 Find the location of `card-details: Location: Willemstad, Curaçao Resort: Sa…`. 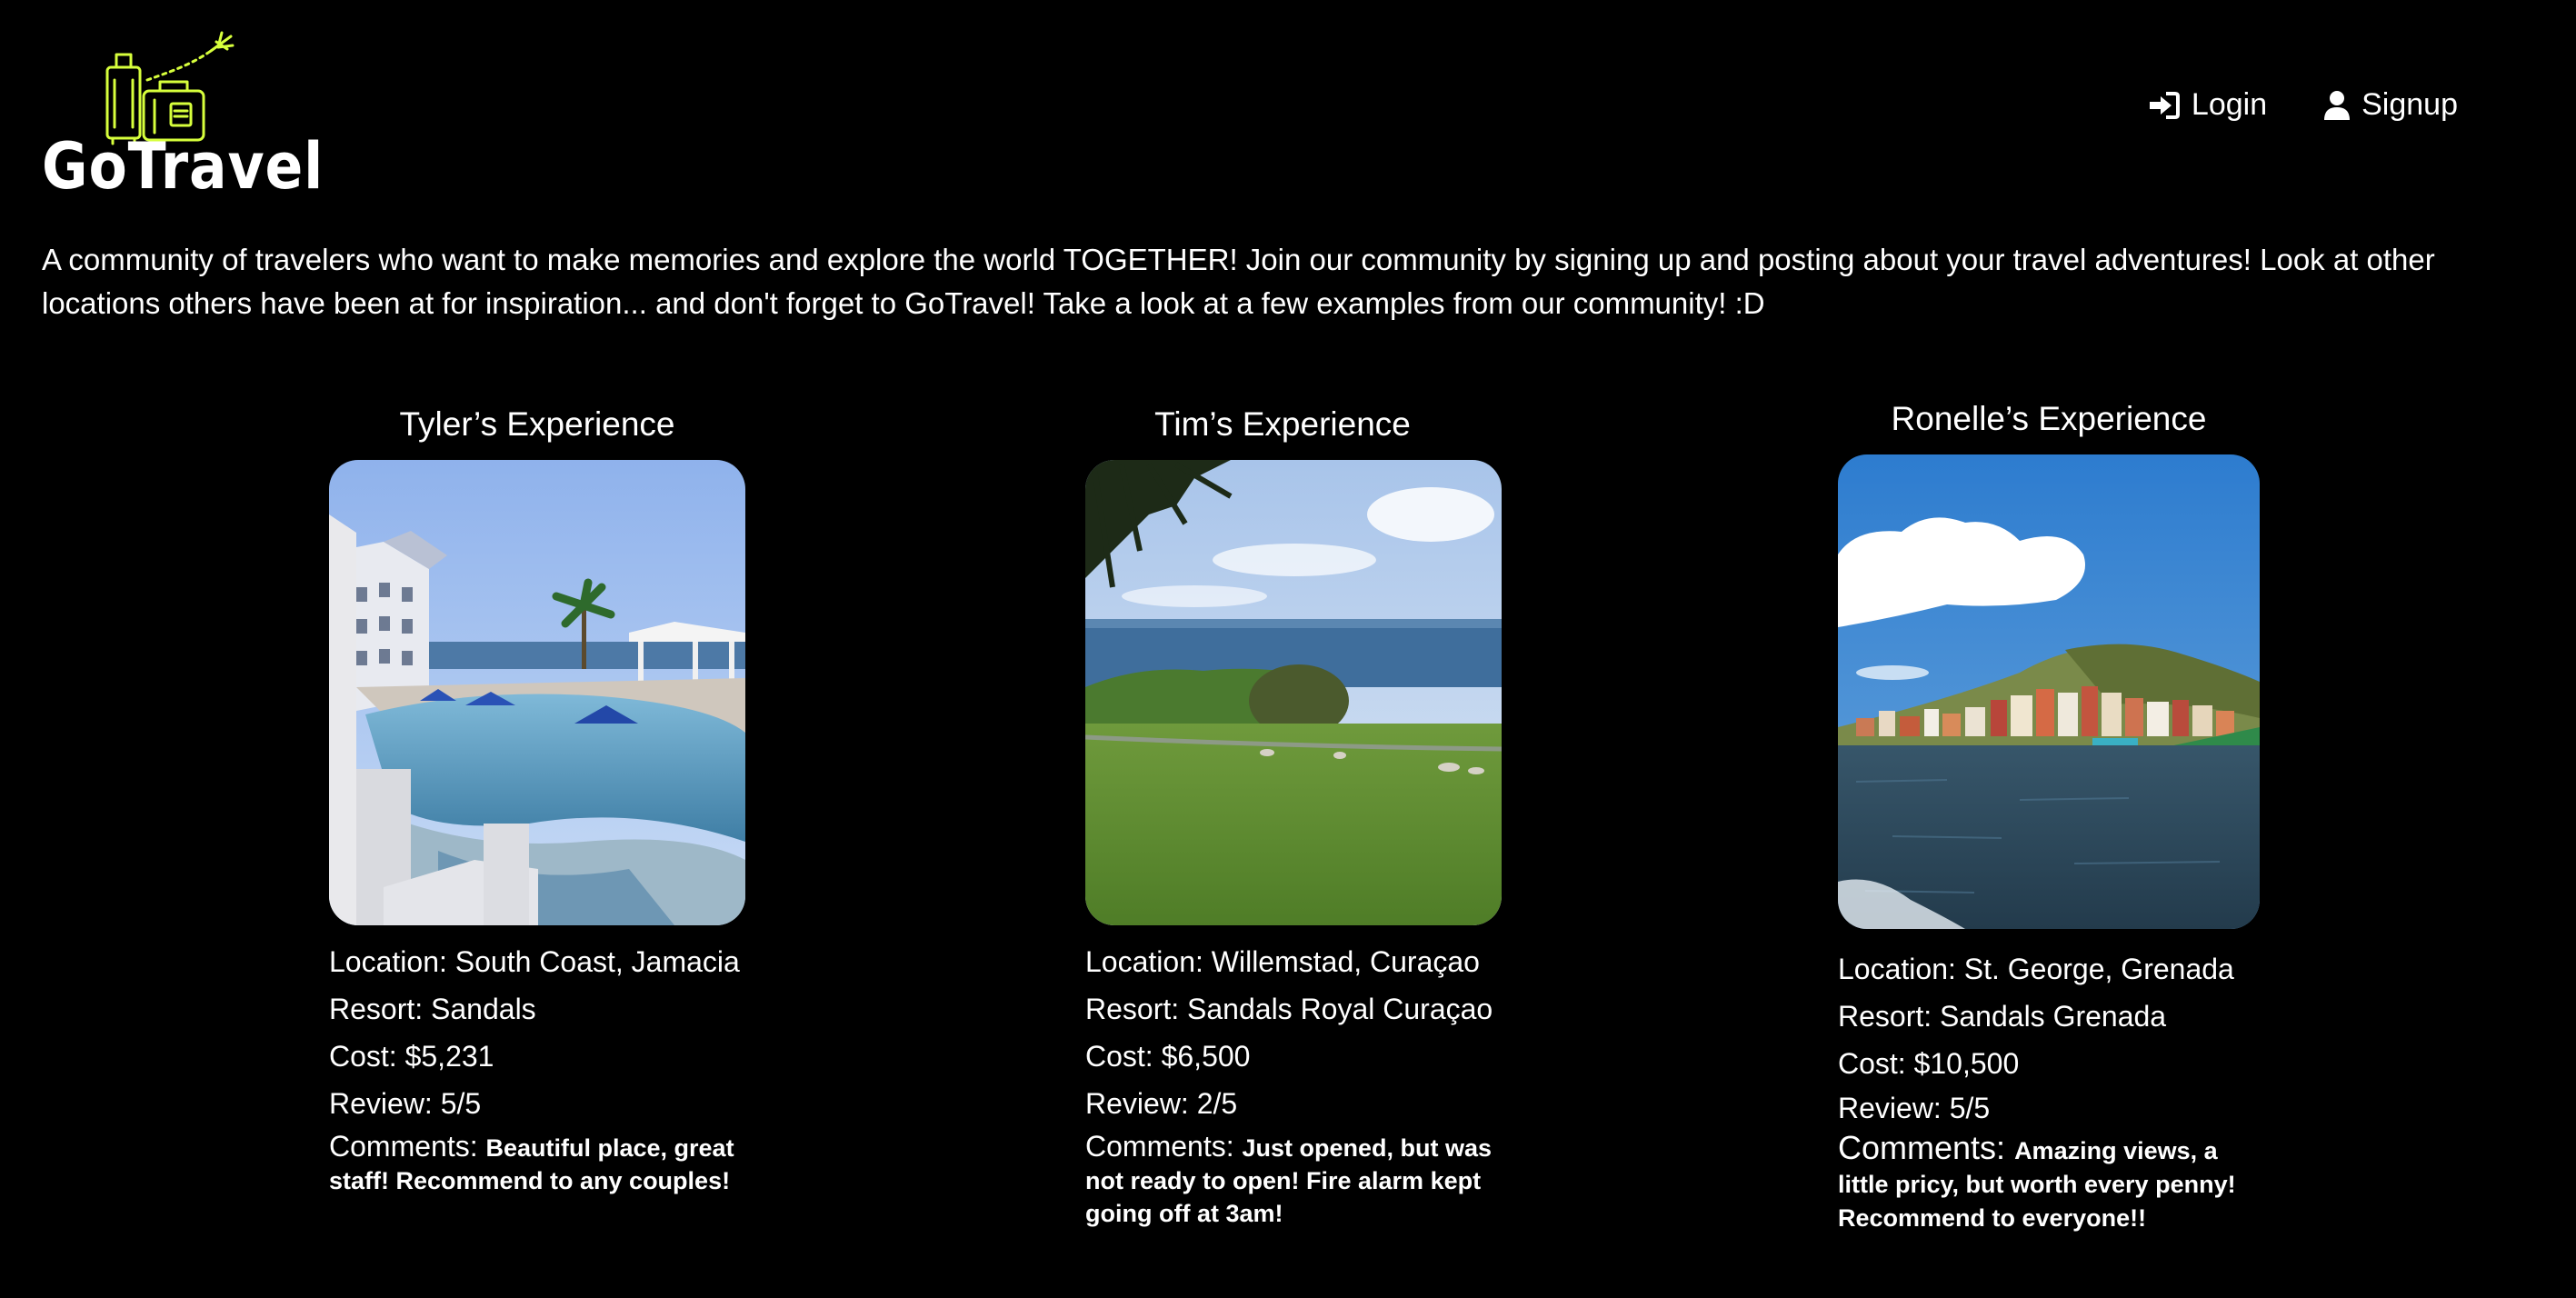

card-details: Location: Willemstad, Curaçao Resort: Sa… is located at coordinates (1299, 1083).